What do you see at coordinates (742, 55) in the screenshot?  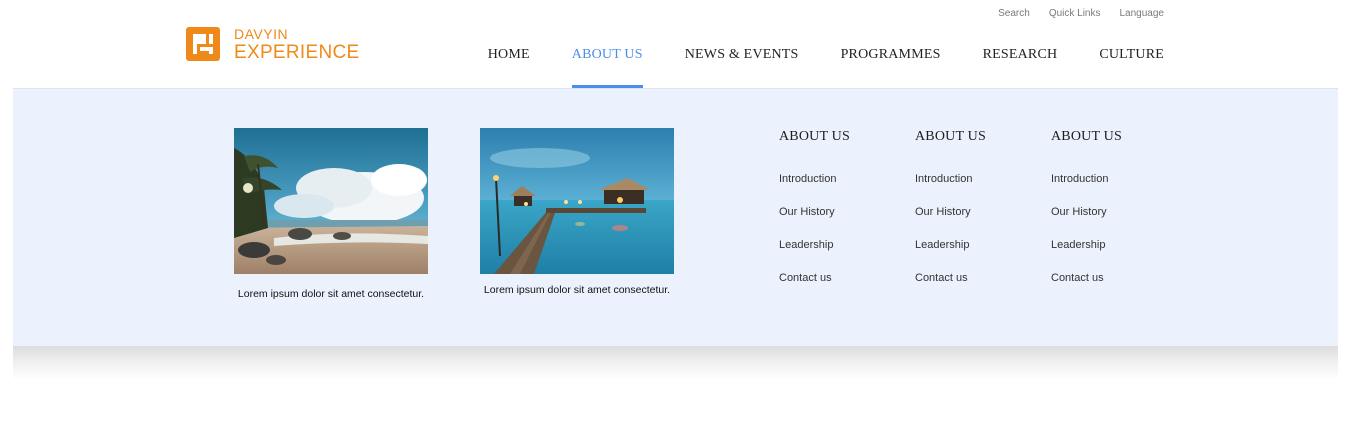 I see `nav-item-news-events: NEWS & EVENTS` at bounding box center [742, 55].